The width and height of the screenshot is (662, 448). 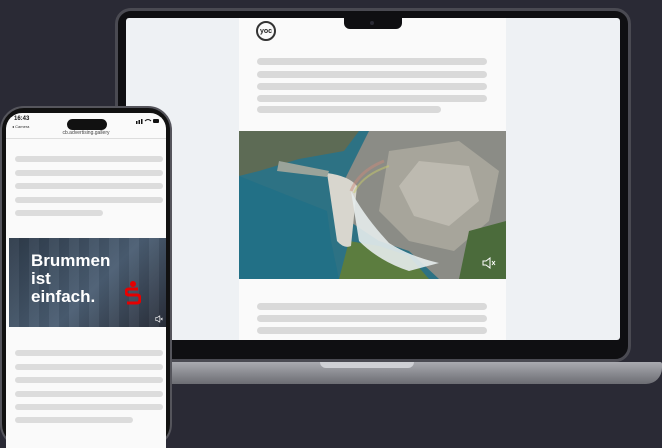 What do you see at coordinates (41, 278) in the screenshot?
I see `ad-line-2: ist` at bounding box center [41, 278].